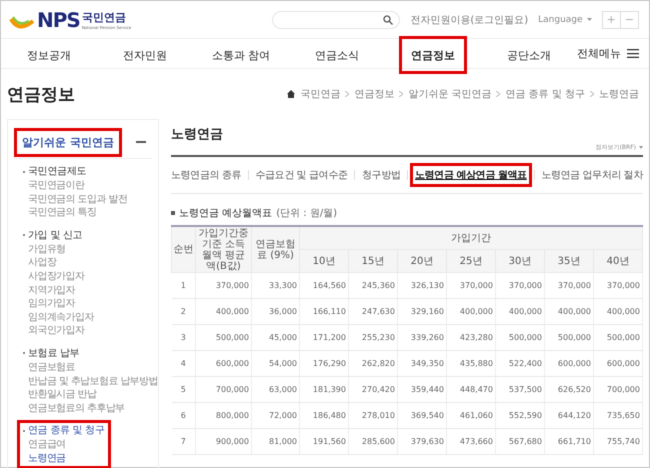 The image size is (650, 468). What do you see at coordinates (324, 261) in the screenshot?
I see `column-header: 10년` at bounding box center [324, 261].